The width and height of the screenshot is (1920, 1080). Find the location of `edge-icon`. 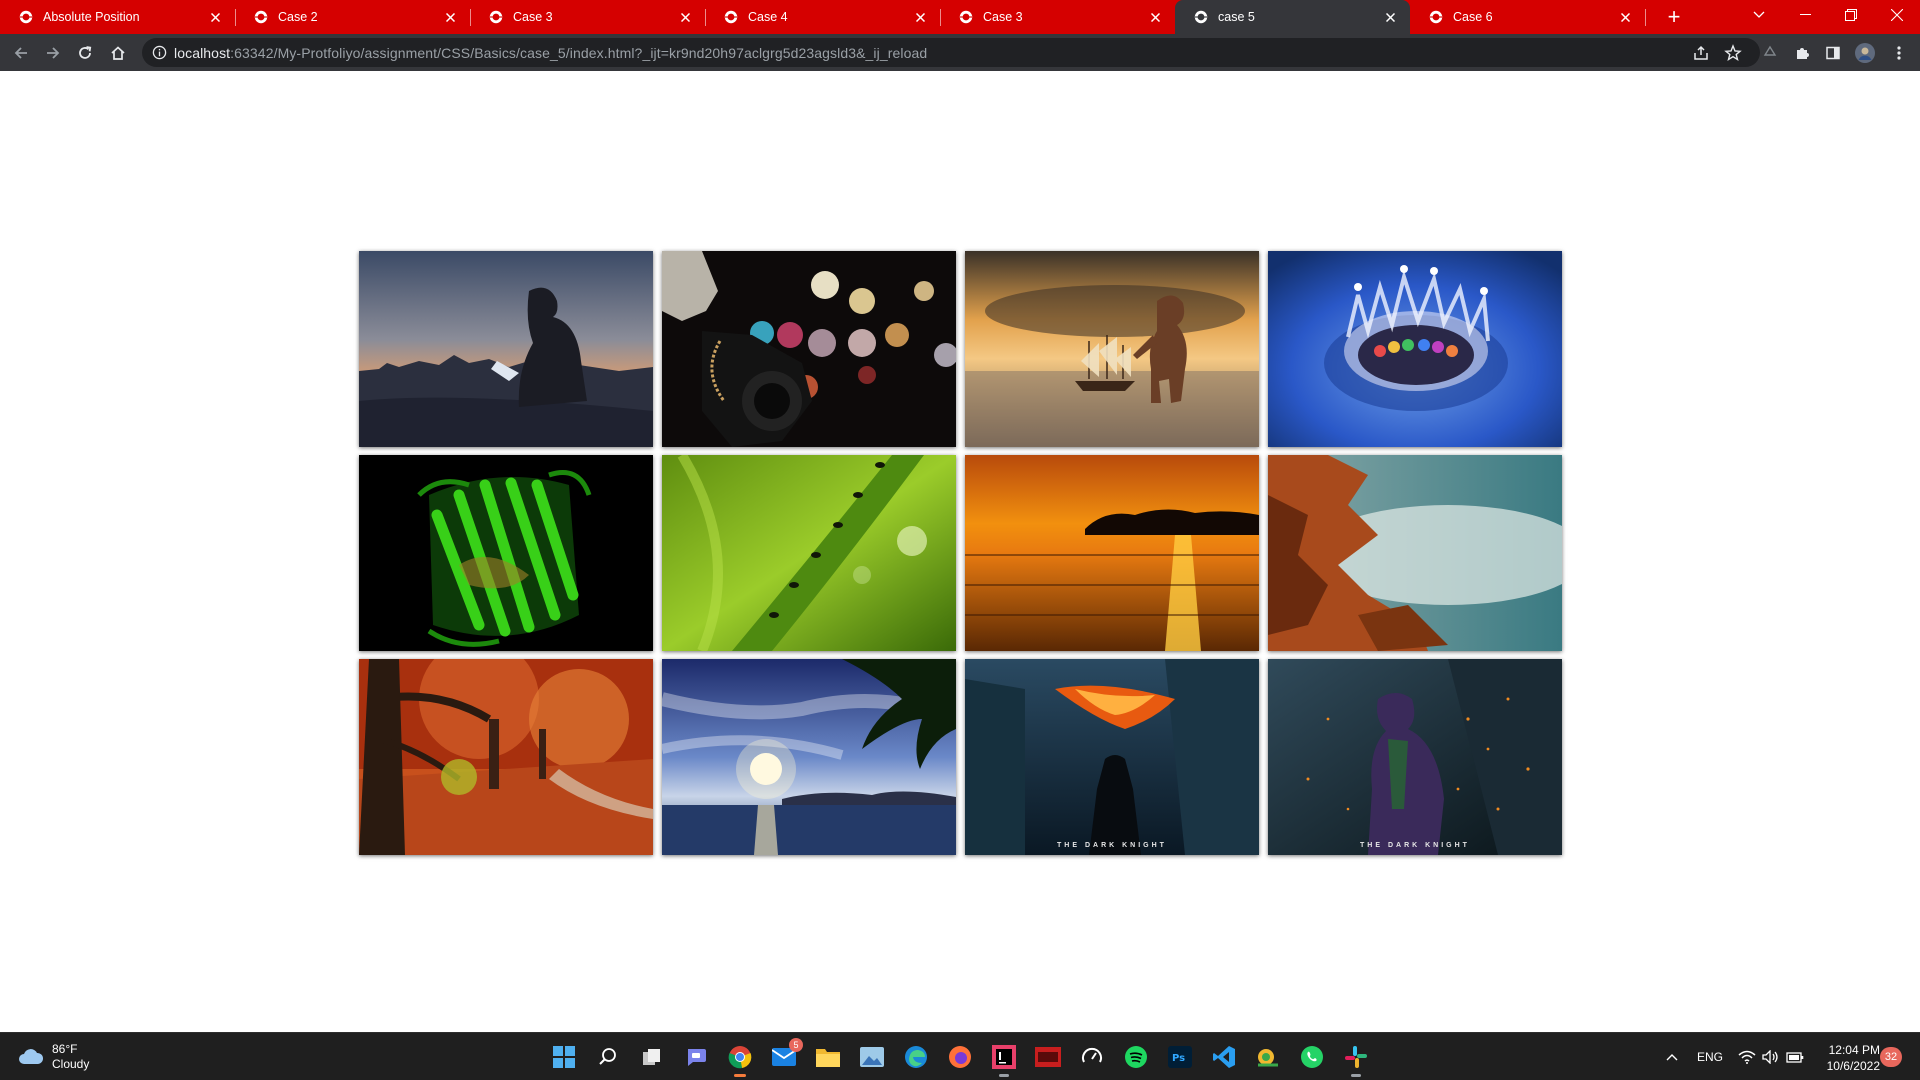

edge-icon is located at coordinates (916, 1057).